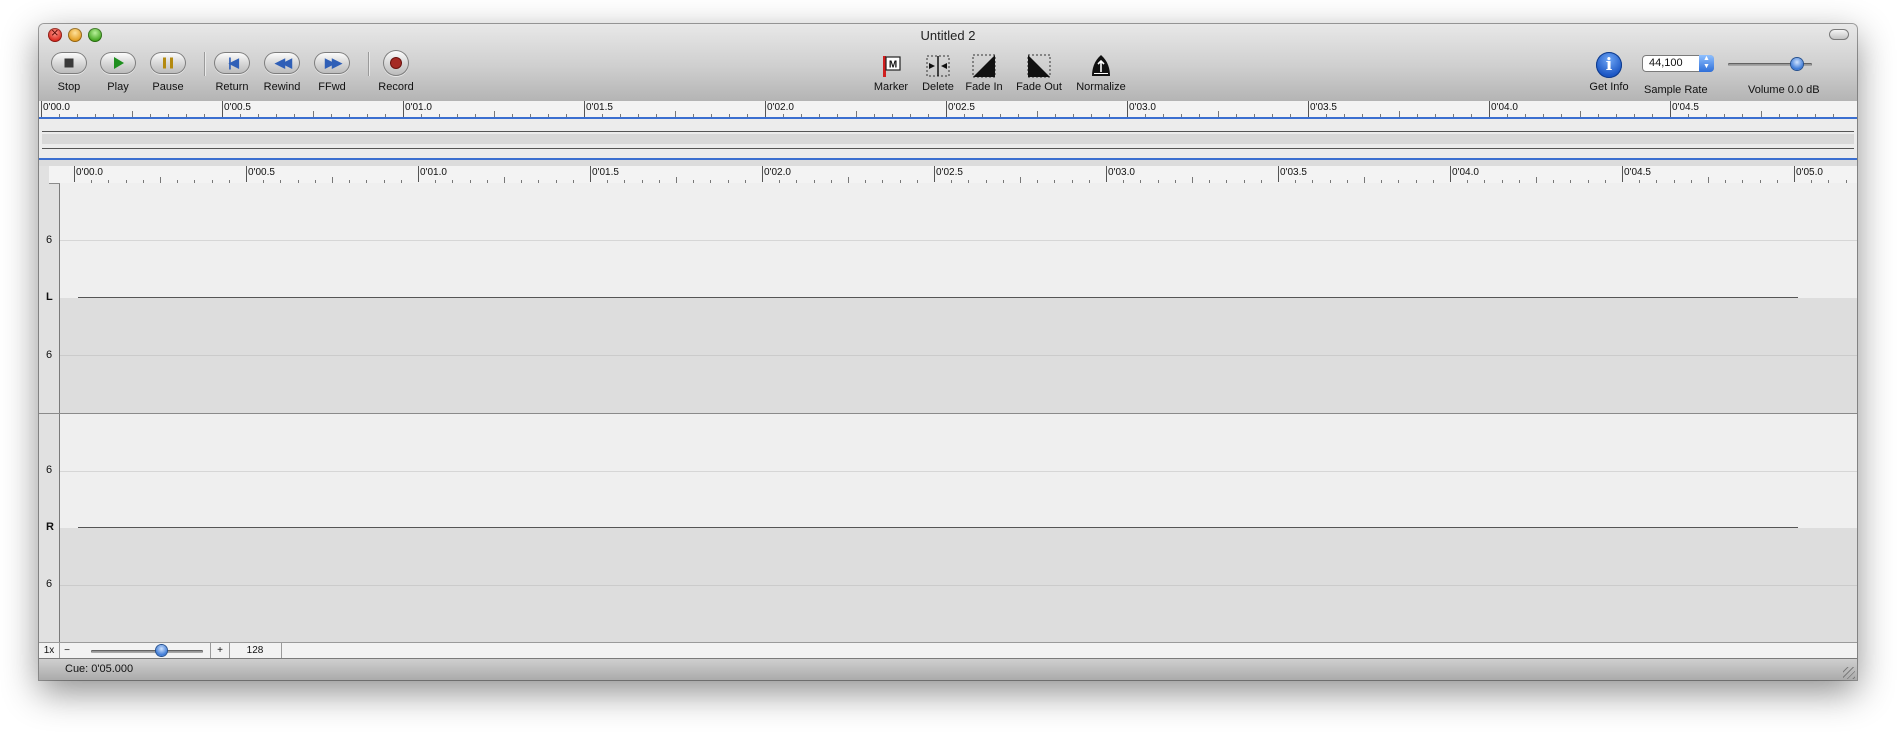  I want to click on rewind-button: ◀◀ Rewind, so click(282, 74).